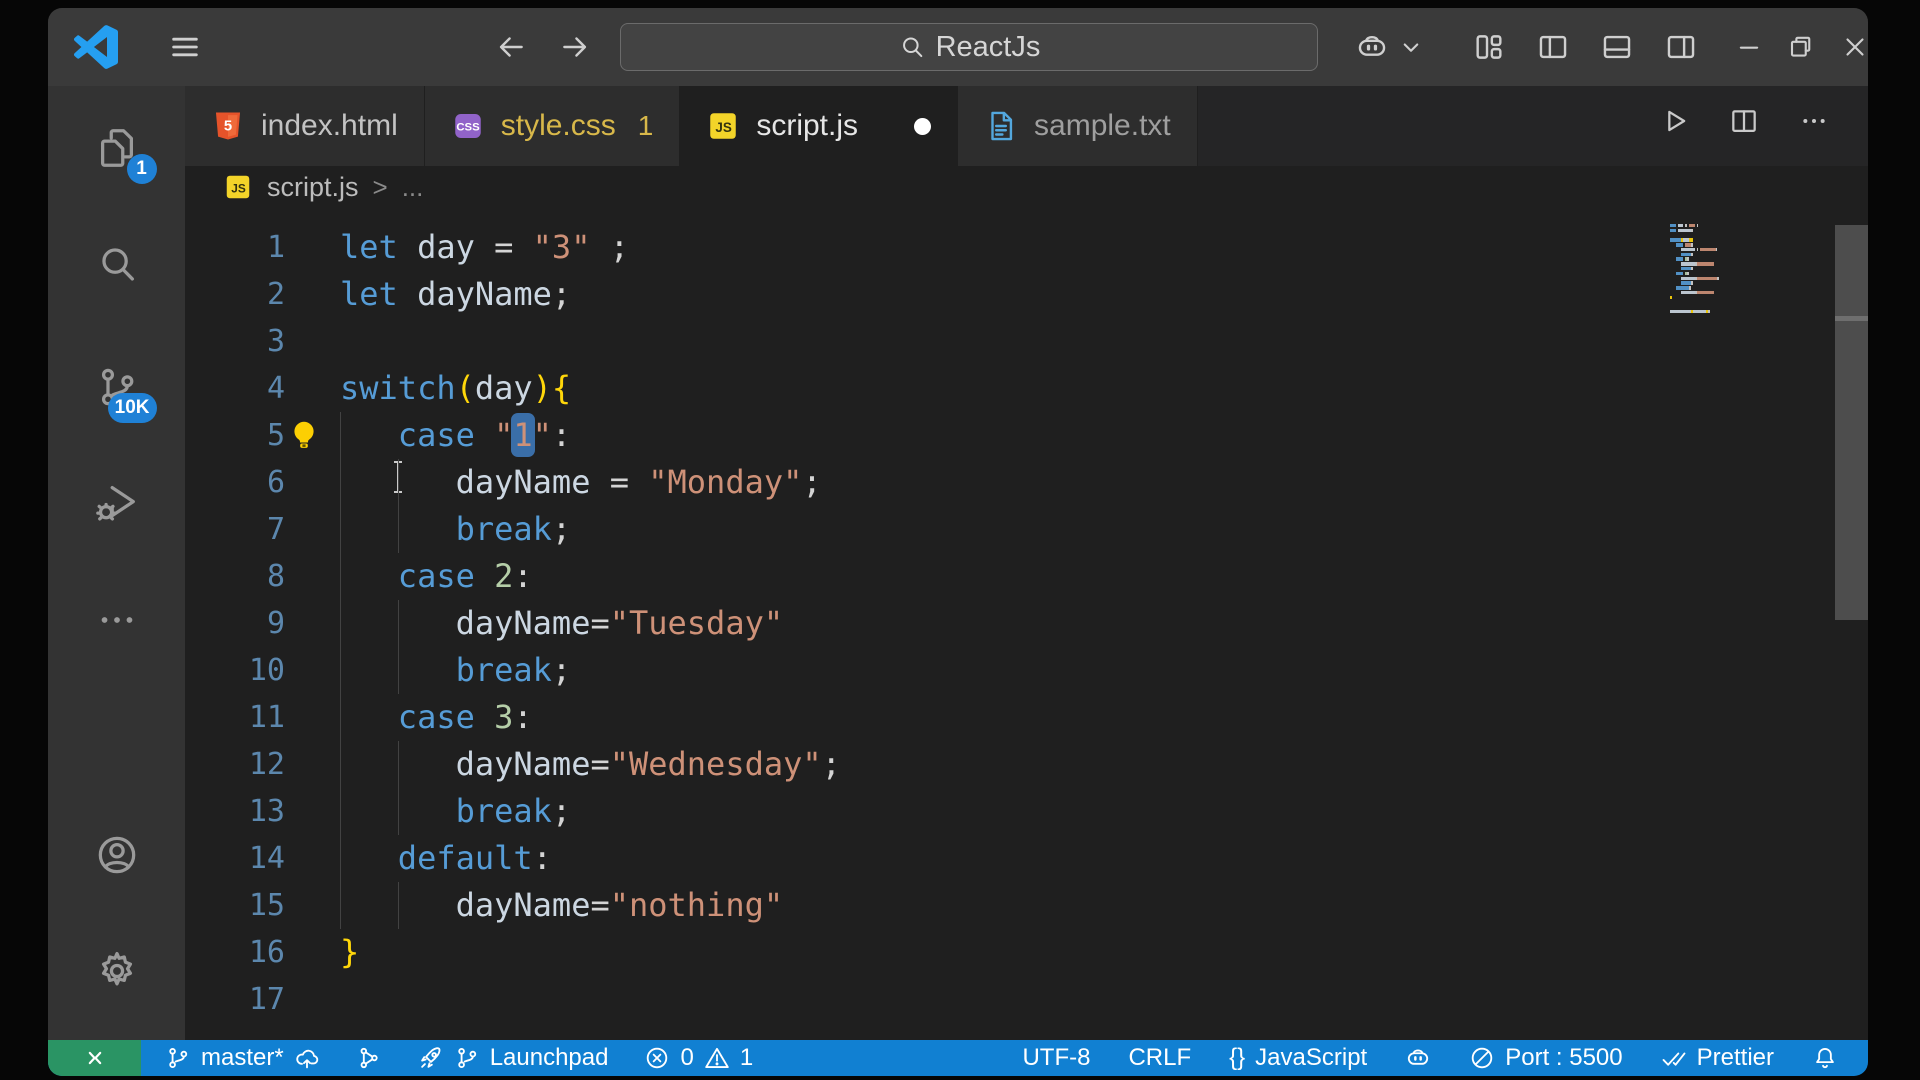 The height and width of the screenshot is (1080, 1920). What do you see at coordinates (1801, 47) in the screenshot?
I see `restore-button` at bounding box center [1801, 47].